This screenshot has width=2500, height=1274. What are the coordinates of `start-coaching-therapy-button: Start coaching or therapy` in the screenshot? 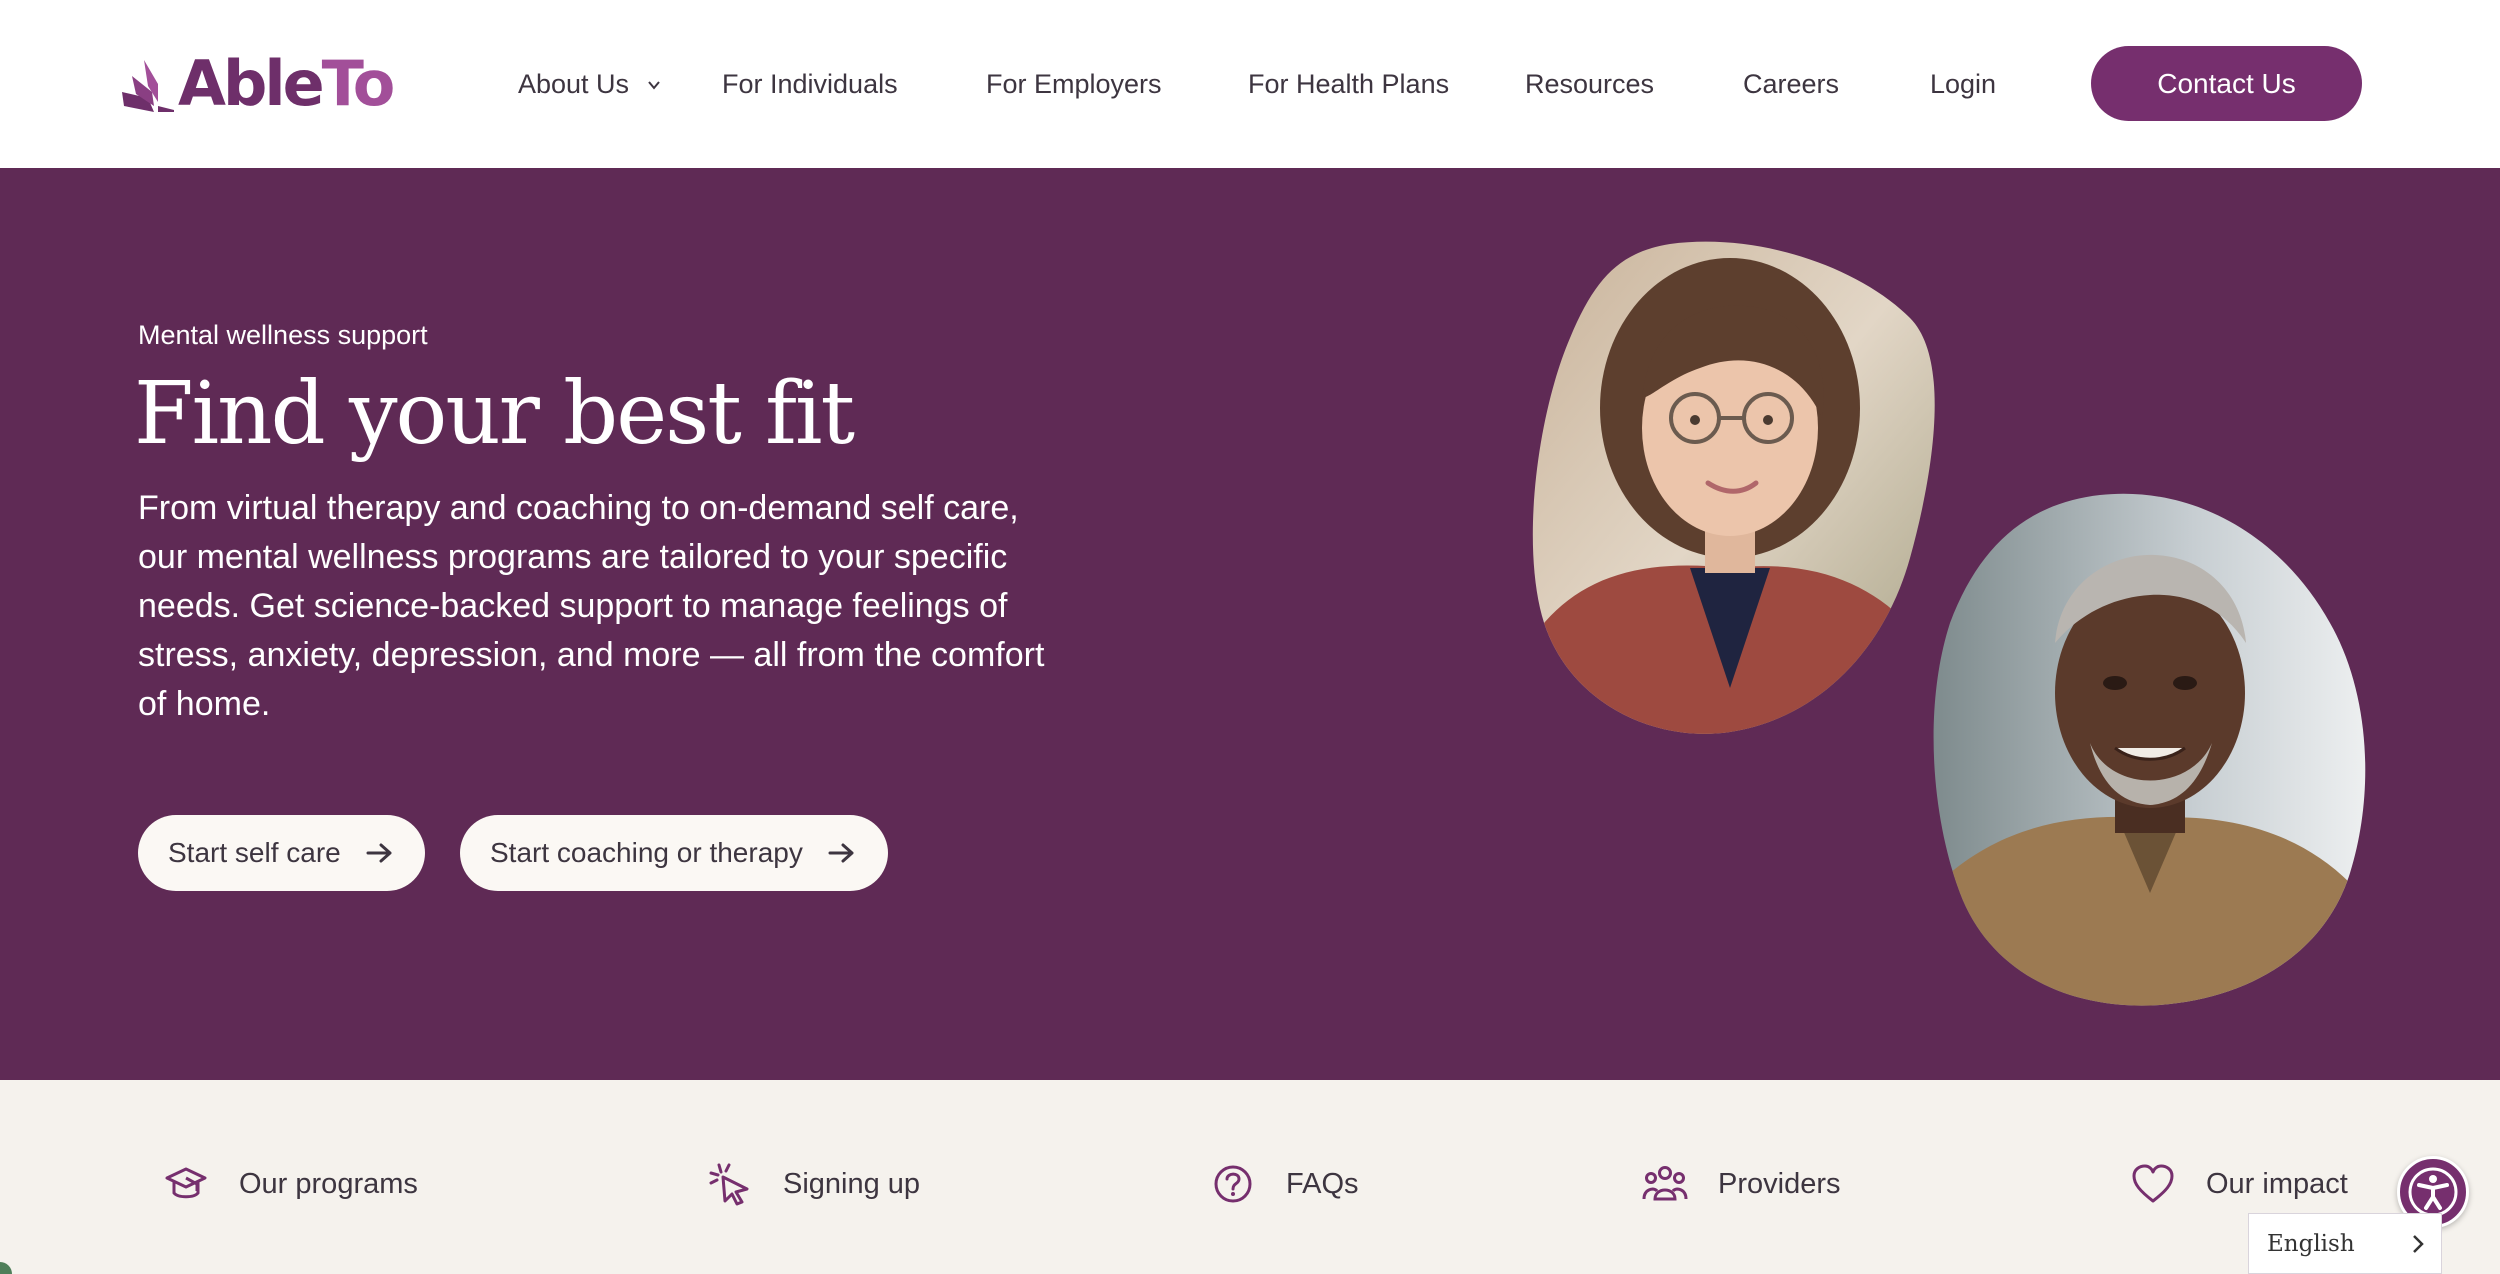 It's located at (674, 853).